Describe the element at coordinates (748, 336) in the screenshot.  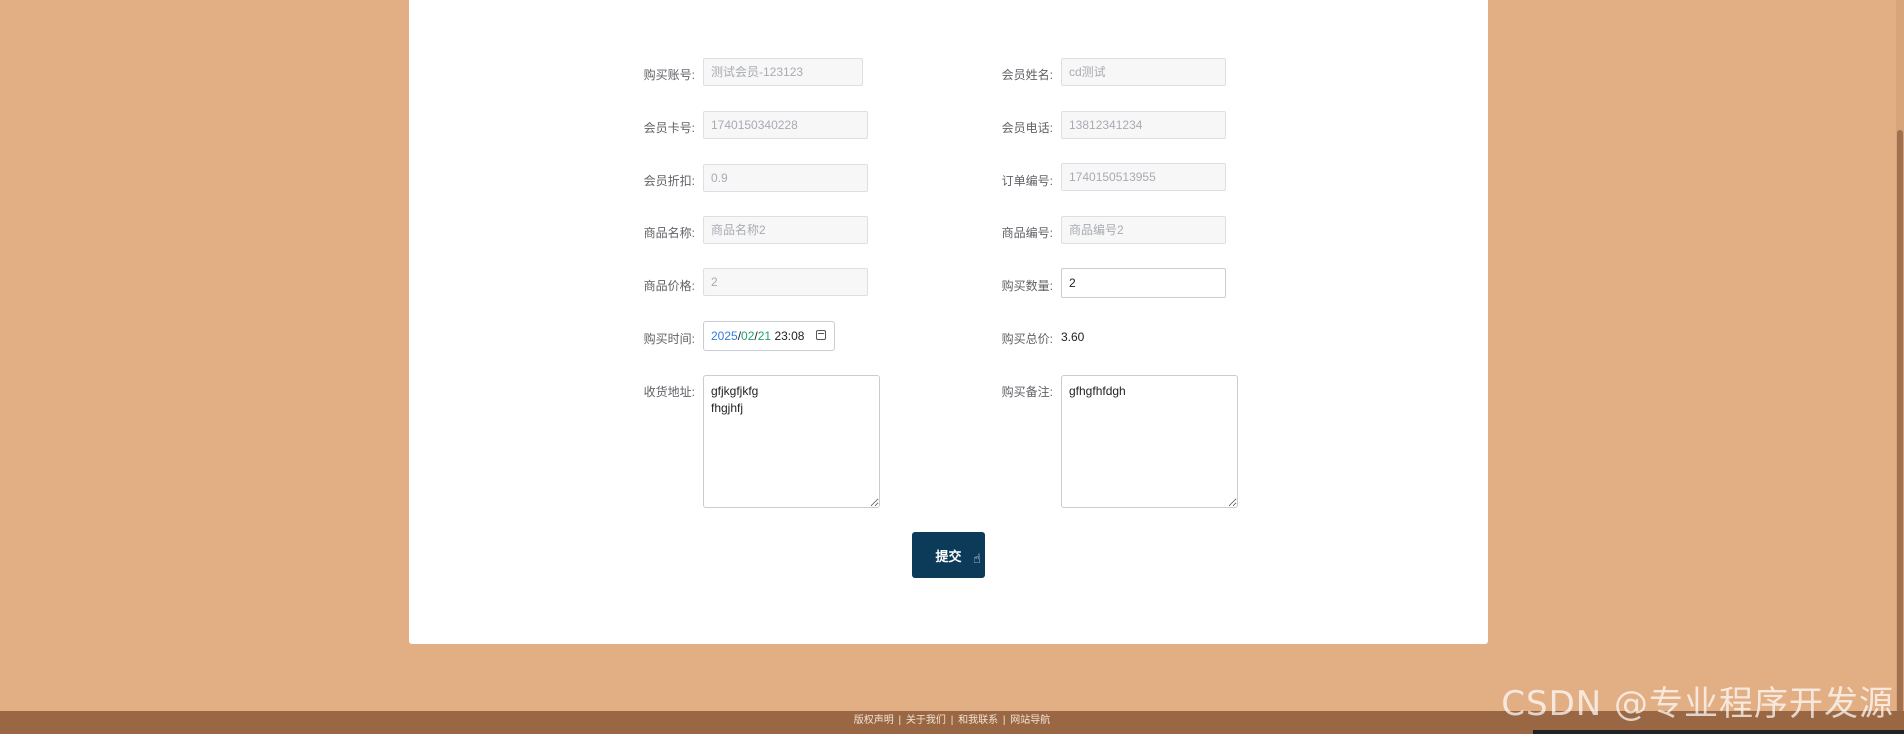
I see `buy-time-month: 02` at that location.